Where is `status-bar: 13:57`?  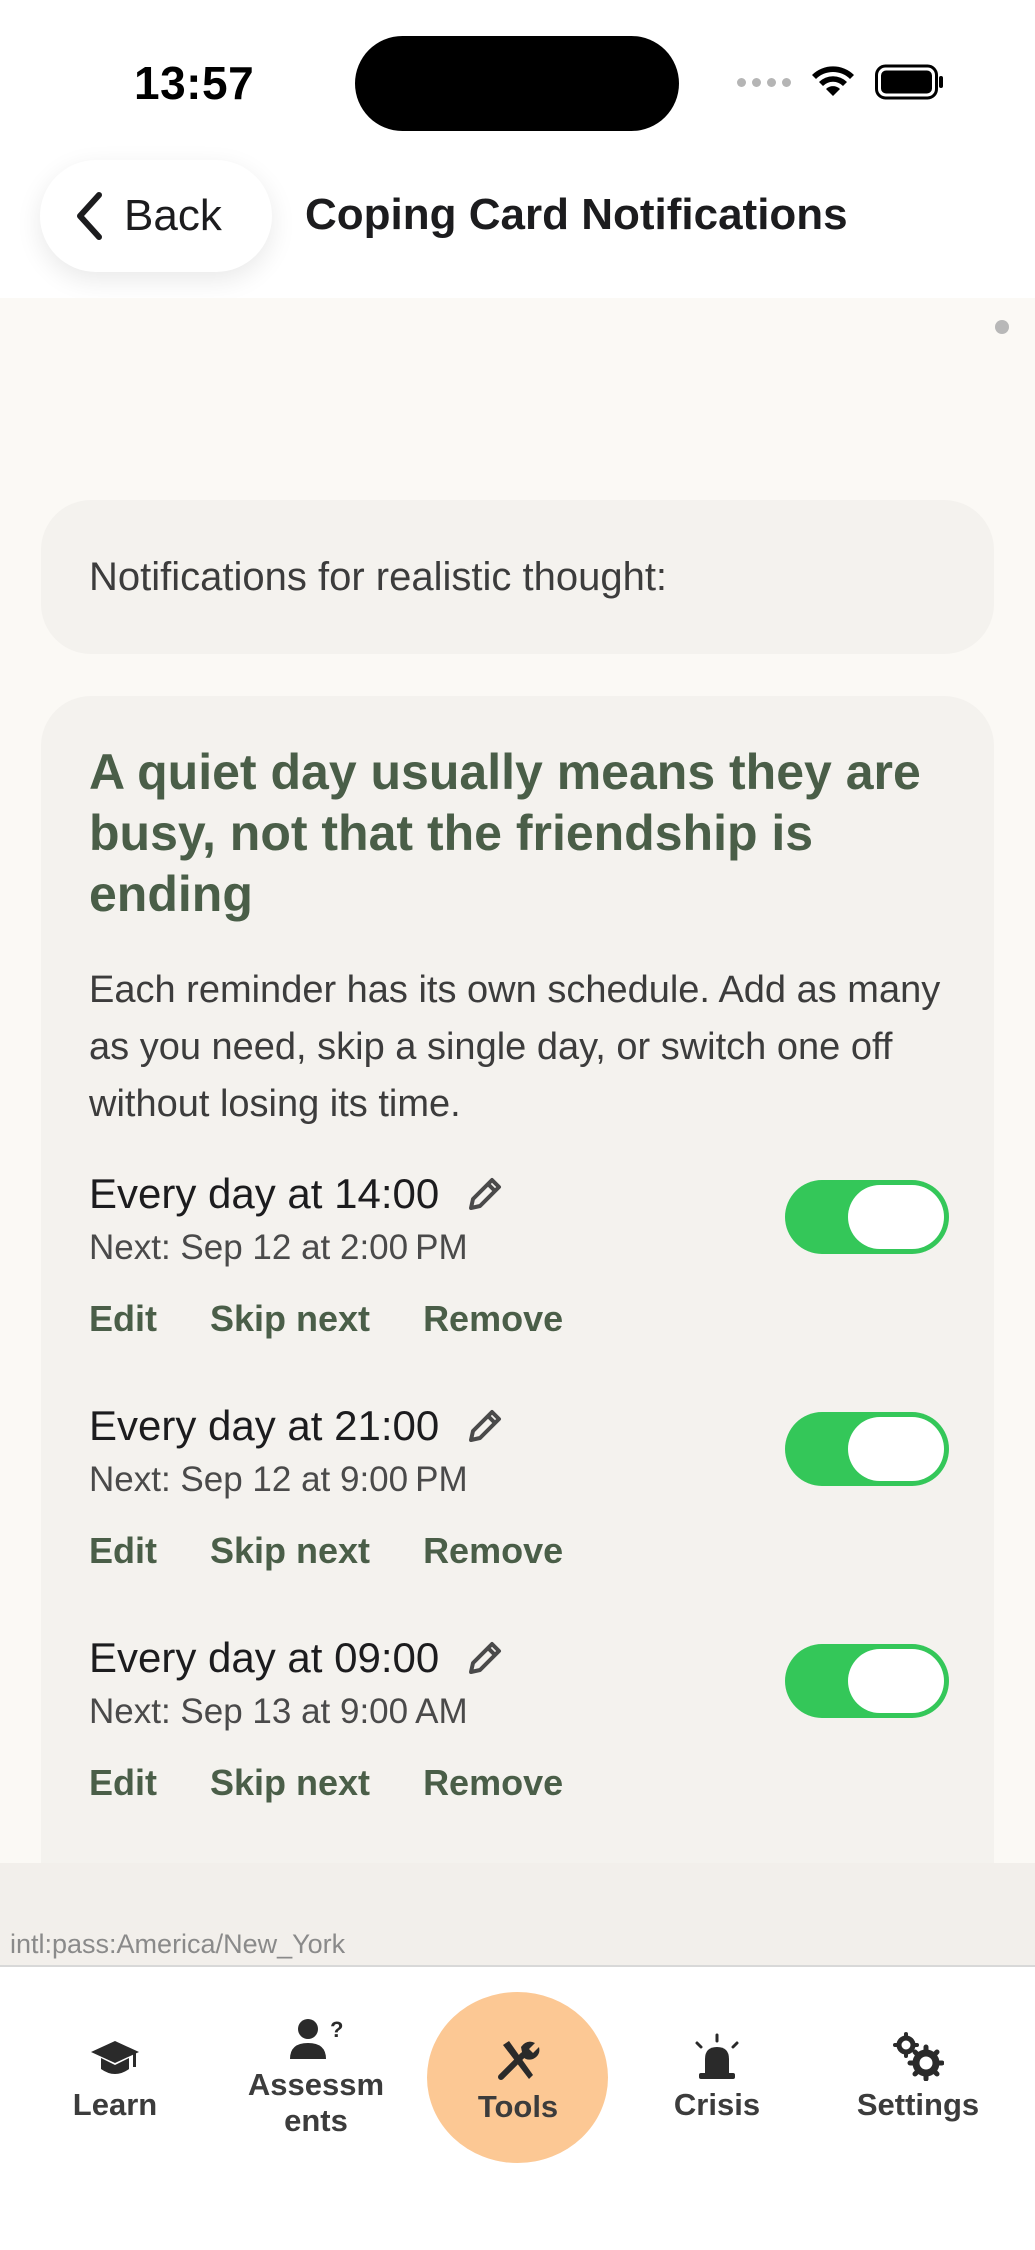
status-bar: 13:57 is located at coordinates (517, 75).